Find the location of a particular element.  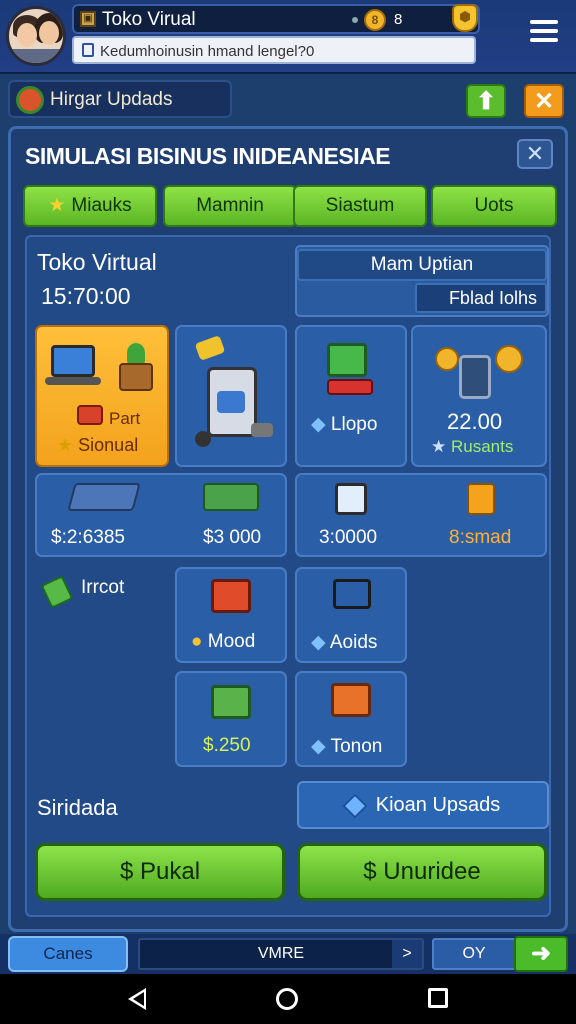

title-box: ▣ Toko Virual 8 8 is located at coordinates (276, 19).